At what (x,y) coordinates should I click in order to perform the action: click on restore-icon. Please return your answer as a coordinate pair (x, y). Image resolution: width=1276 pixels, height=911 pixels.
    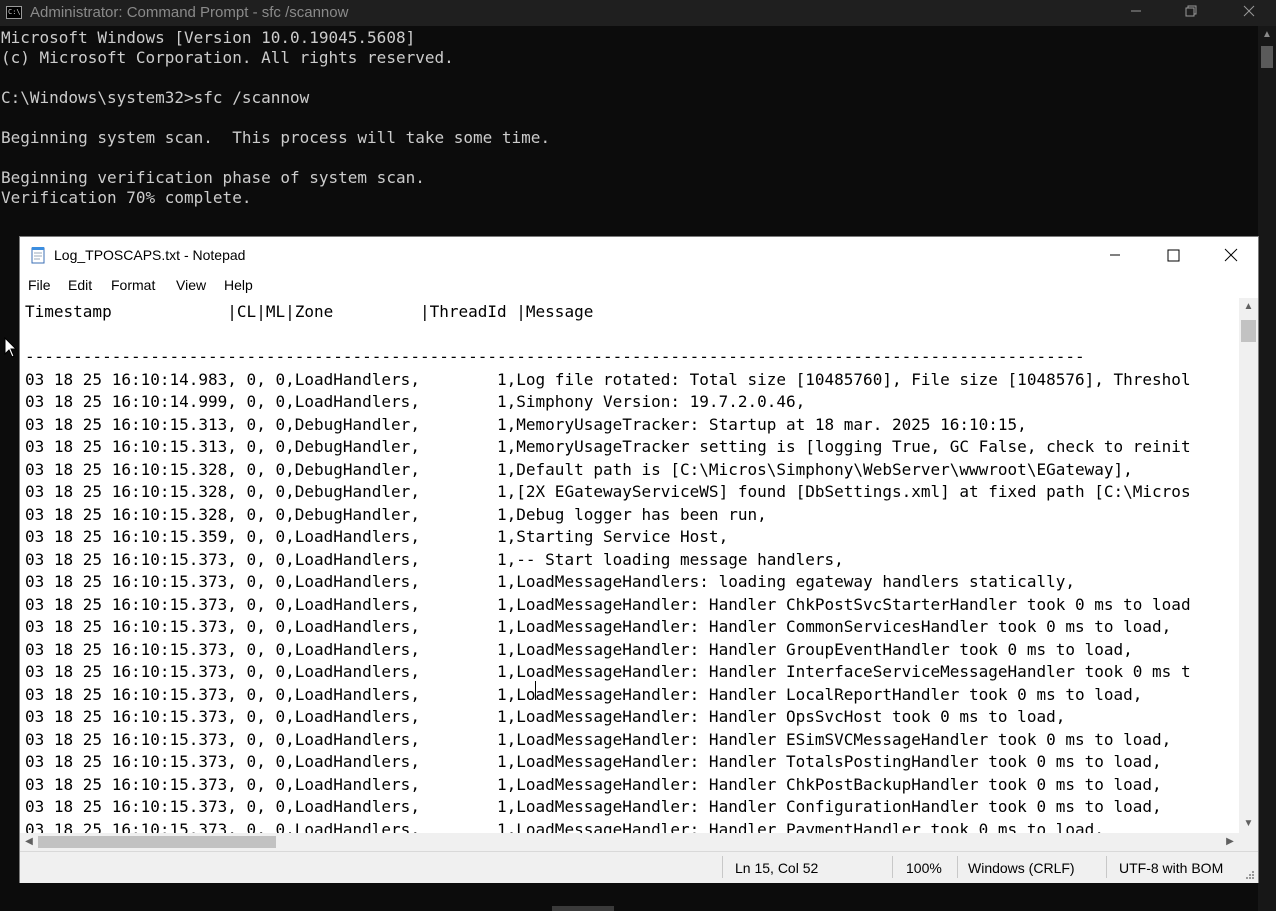
    Looking at the image, I should click on (1191, 11).